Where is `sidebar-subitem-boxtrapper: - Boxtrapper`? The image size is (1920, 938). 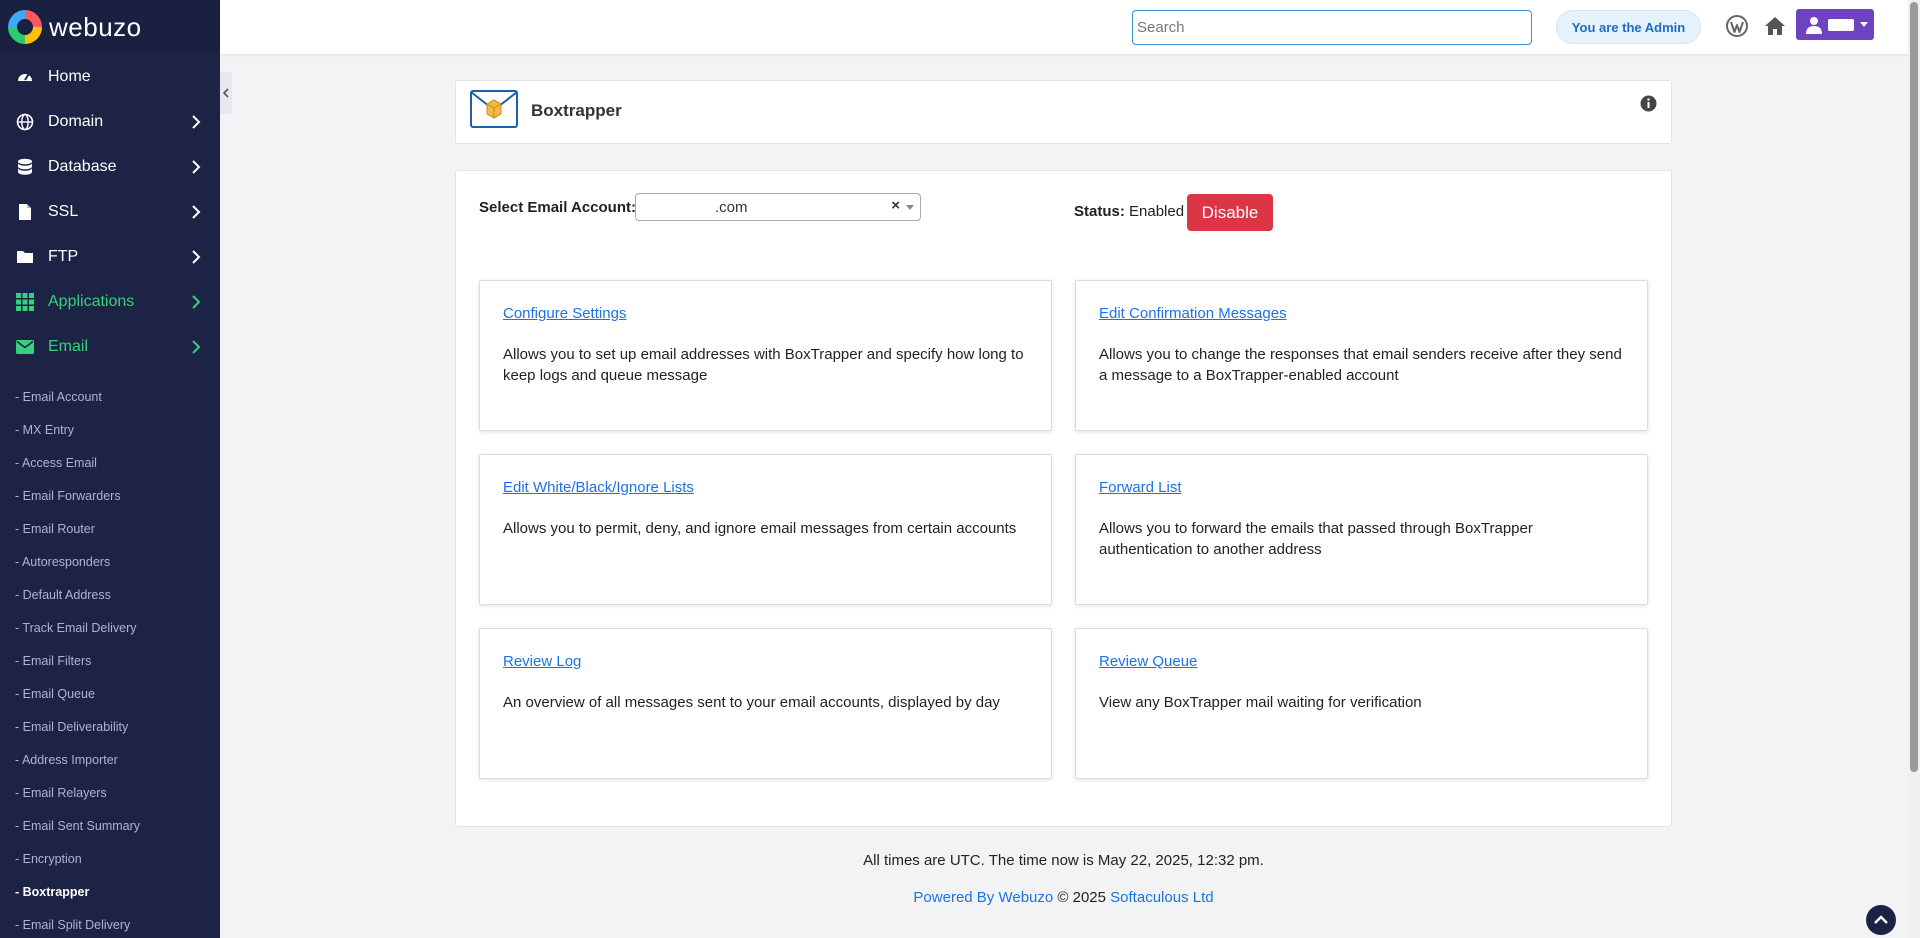
sidebar-subitem-boxtrapper: - Boxtrapper is located at coordinates (110, 892).